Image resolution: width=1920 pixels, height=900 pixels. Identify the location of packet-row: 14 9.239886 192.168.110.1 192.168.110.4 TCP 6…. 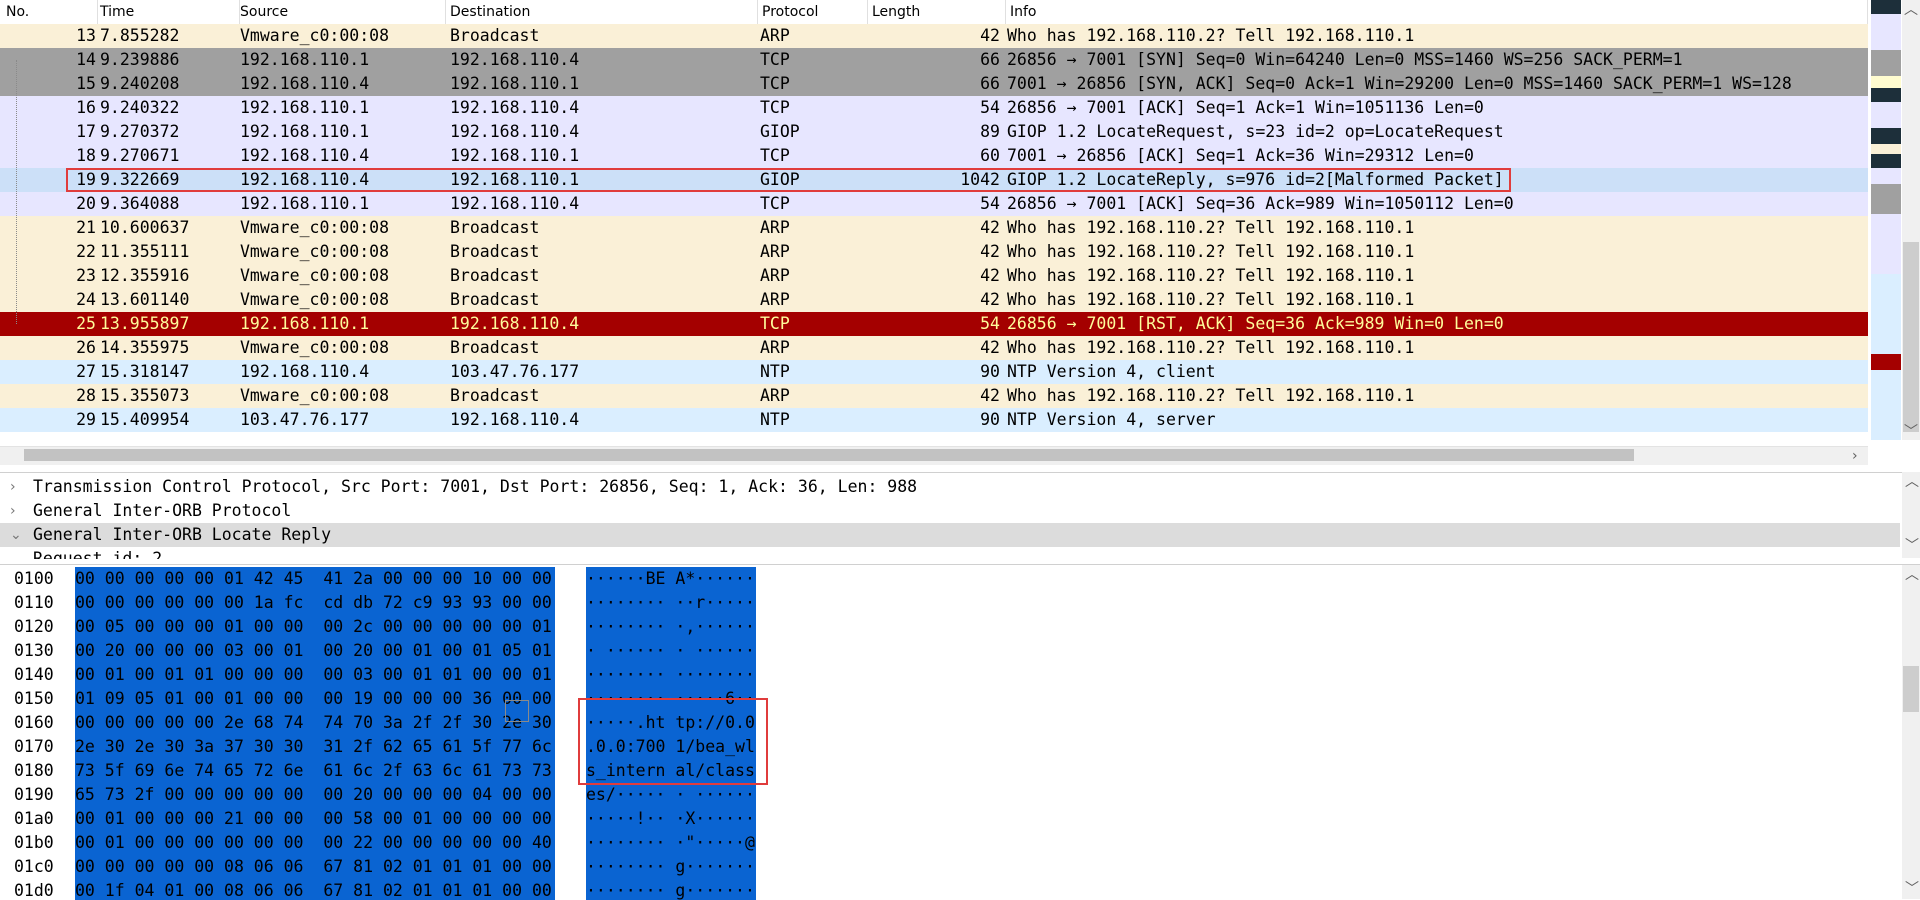
(934, 60).